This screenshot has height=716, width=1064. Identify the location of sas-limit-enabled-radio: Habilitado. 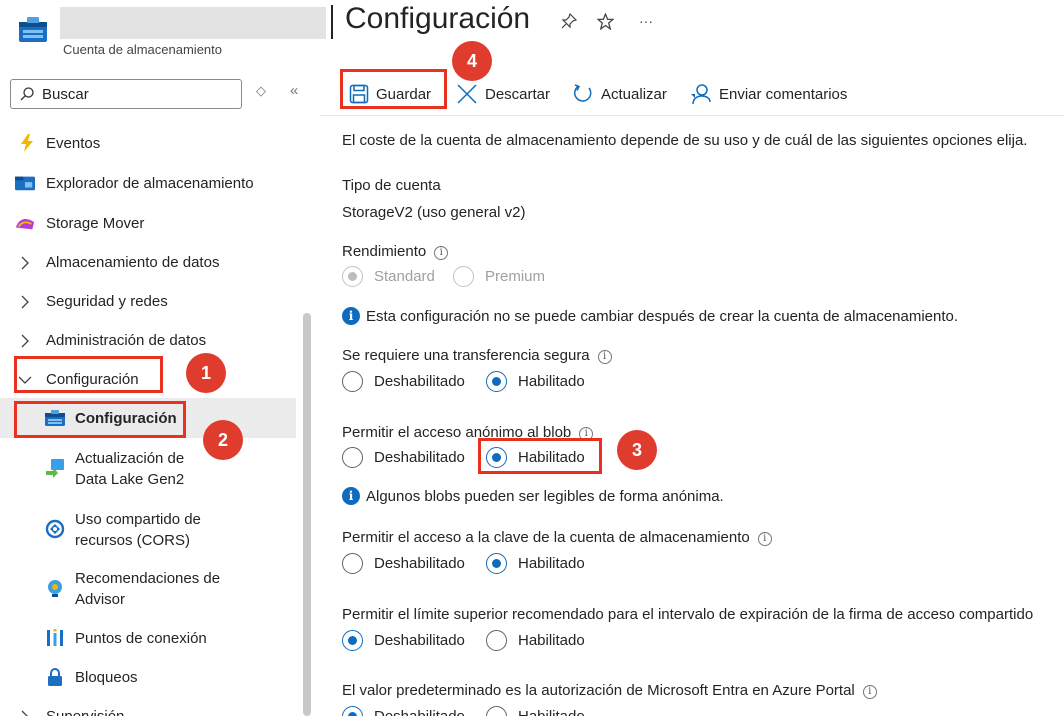
(535, 640).